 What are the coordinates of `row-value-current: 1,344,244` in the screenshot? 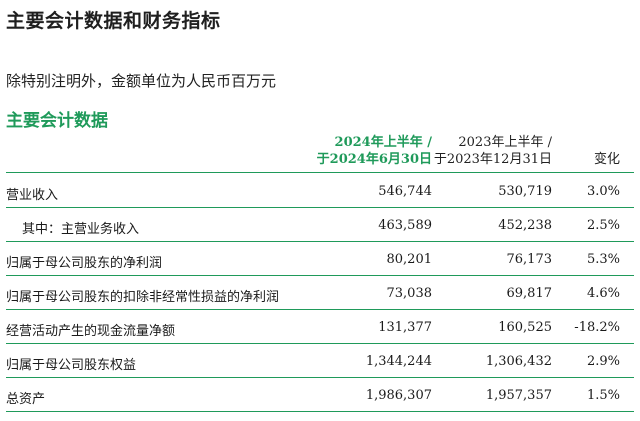 It's located at (398, 361).